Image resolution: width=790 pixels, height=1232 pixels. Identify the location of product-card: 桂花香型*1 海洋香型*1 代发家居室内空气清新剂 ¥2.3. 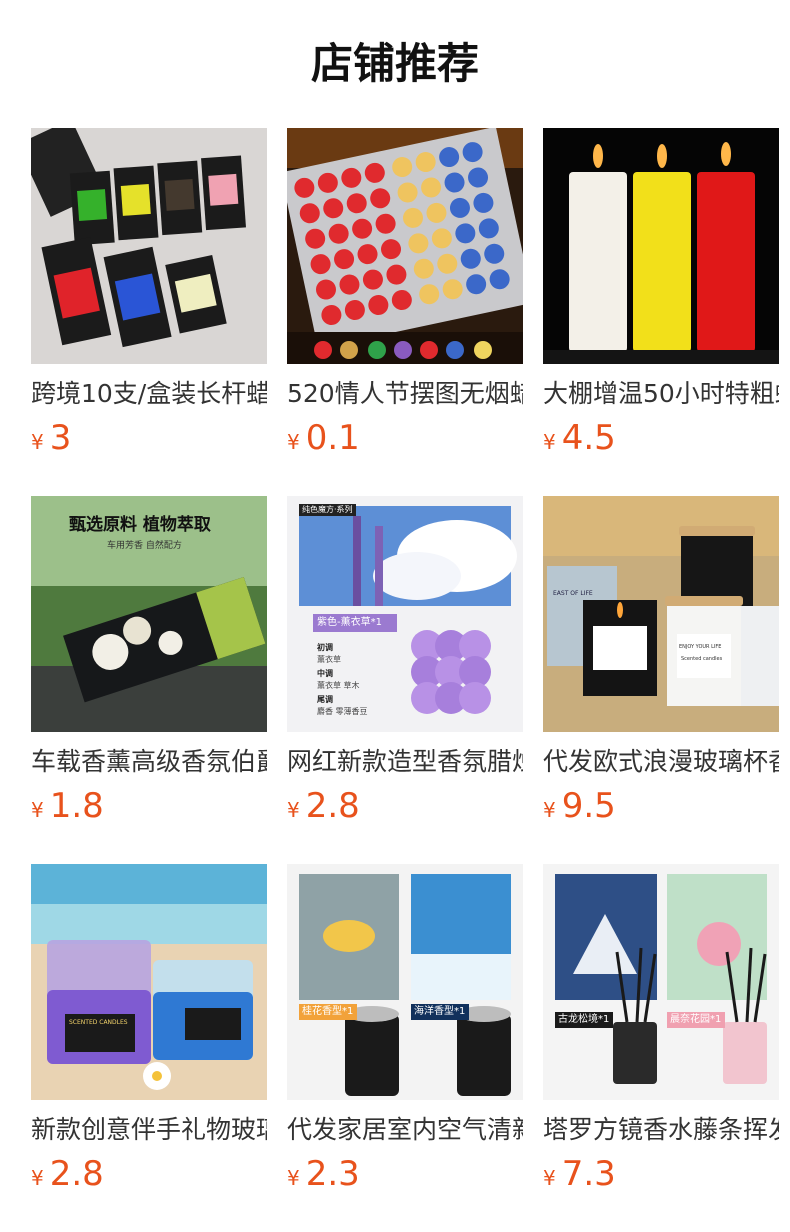
(405, 1048).